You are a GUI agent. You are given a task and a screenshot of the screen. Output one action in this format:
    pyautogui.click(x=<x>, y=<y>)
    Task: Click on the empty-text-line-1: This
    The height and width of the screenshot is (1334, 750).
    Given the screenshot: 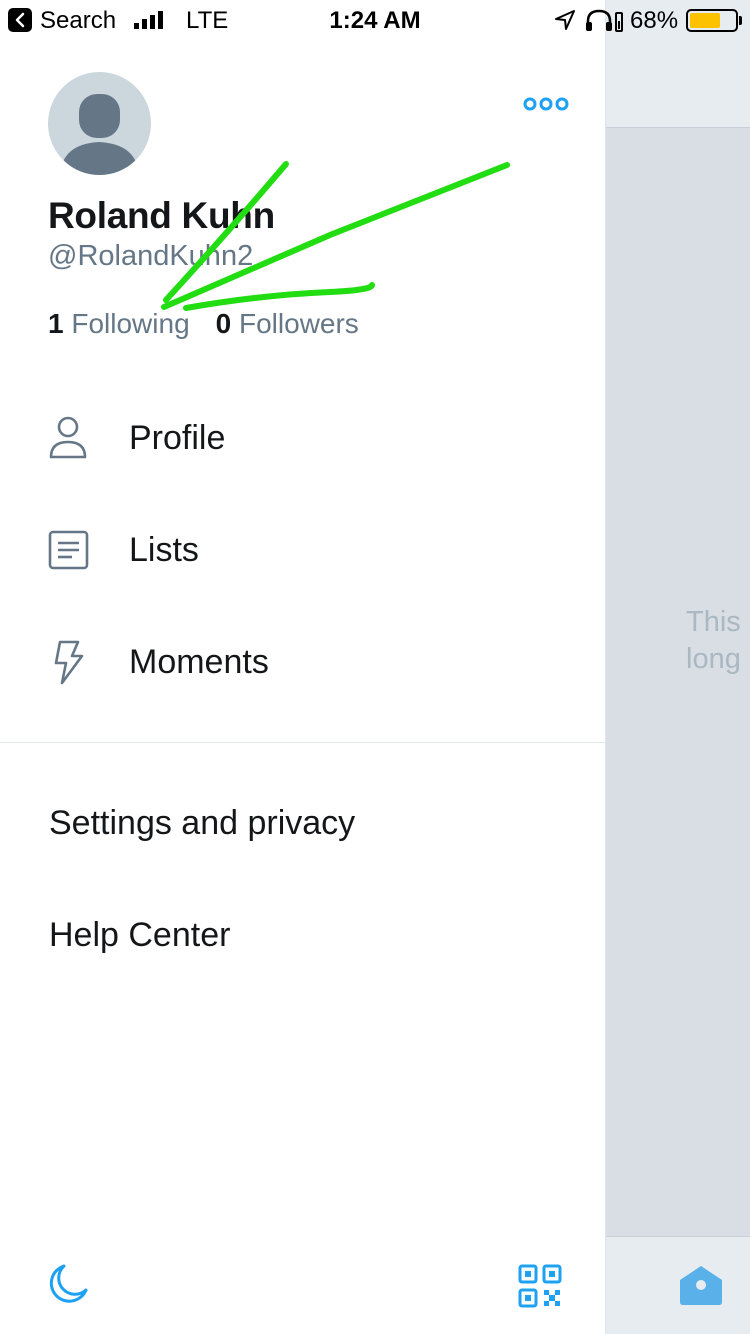 What is the action you would take?
    pyautogui.click(x=713, y=622)
    